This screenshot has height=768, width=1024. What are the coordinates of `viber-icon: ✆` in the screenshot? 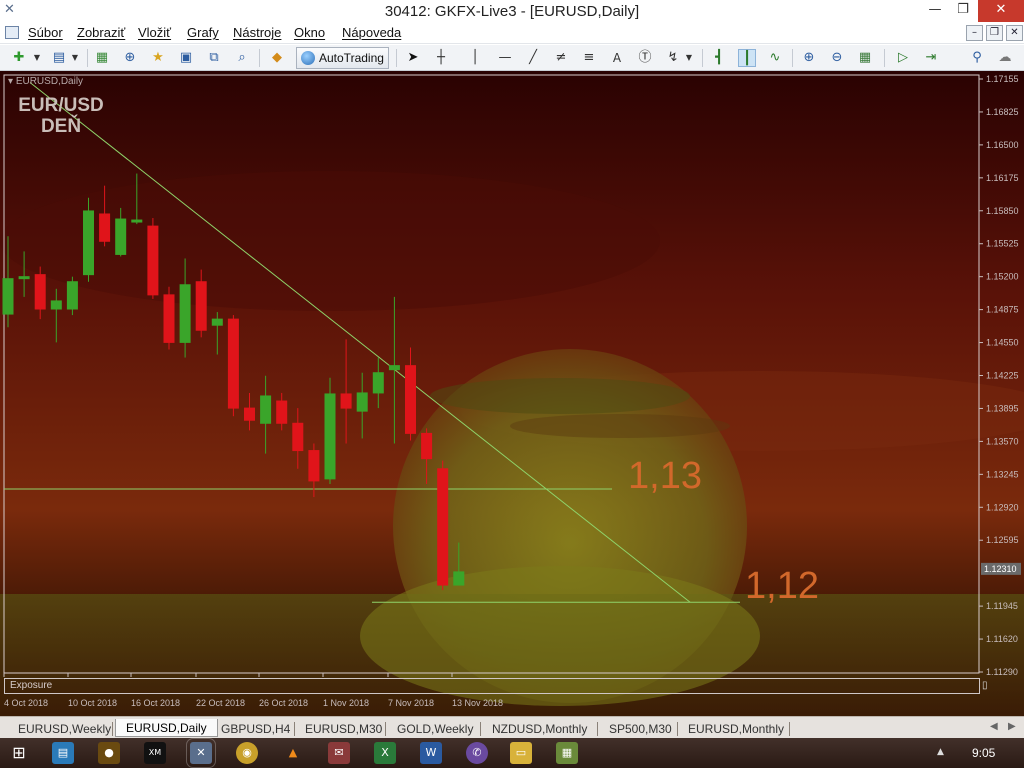 It's located at (477, 753).